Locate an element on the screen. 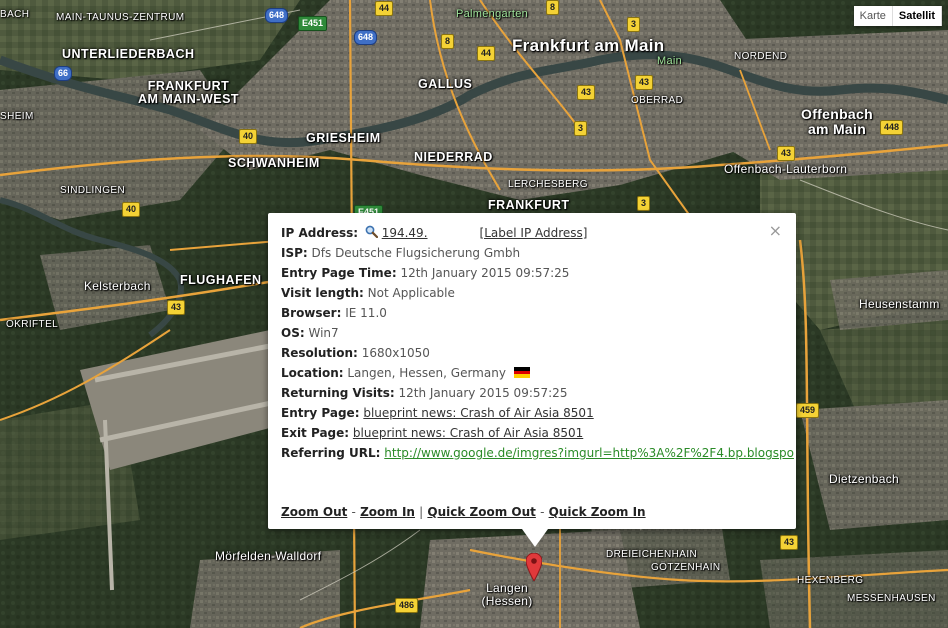  label-main-taunus-zentrum: MAIN-TAUNUS-ZENTRUM is located at coordinates (120, 17).